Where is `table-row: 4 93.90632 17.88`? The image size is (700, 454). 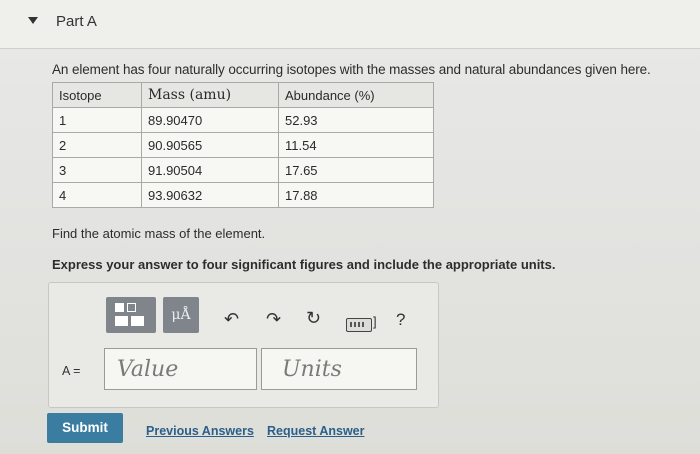
table-row: 4 93.90632 17.88 is located at coordinates (243, 195).